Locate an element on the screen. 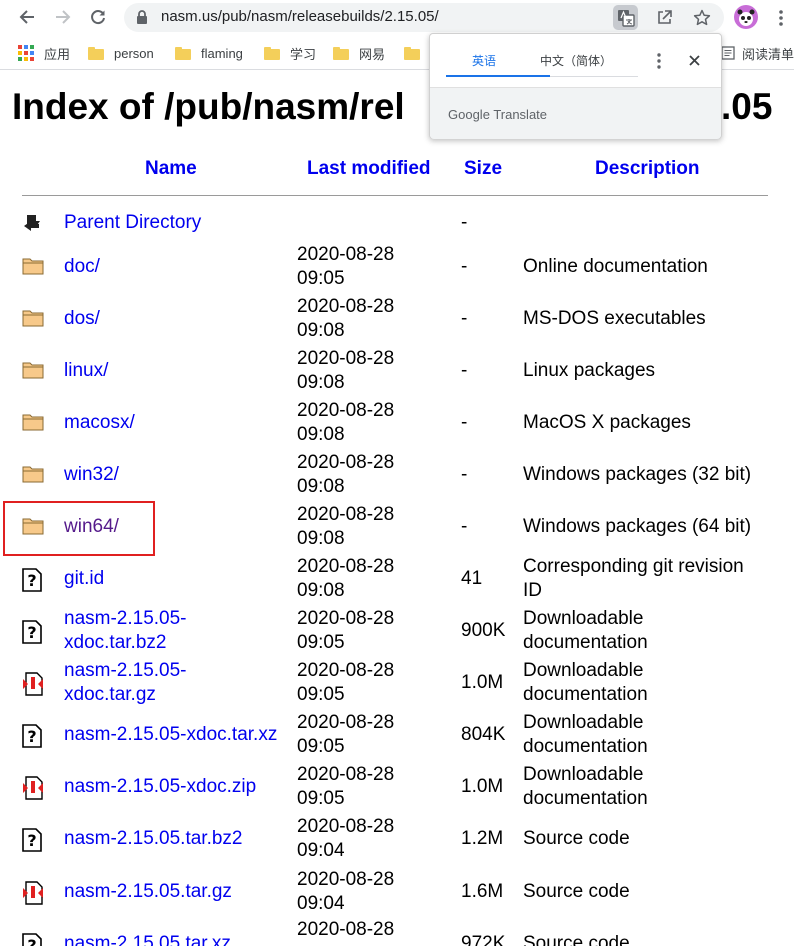  file-size: 1.0M is located at coordinates (482, 786).